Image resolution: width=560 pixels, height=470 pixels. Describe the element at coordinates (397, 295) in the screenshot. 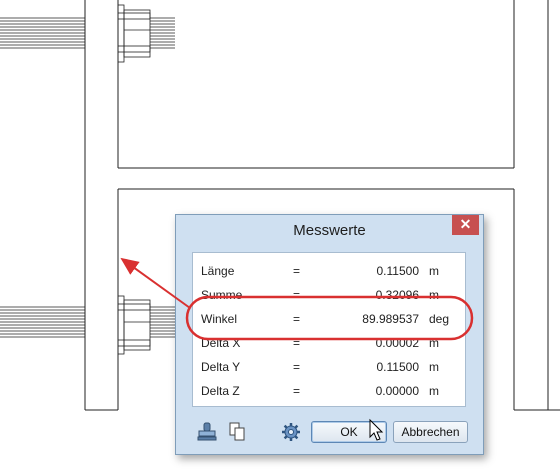

I see `row-value: 0.32096` at that location.